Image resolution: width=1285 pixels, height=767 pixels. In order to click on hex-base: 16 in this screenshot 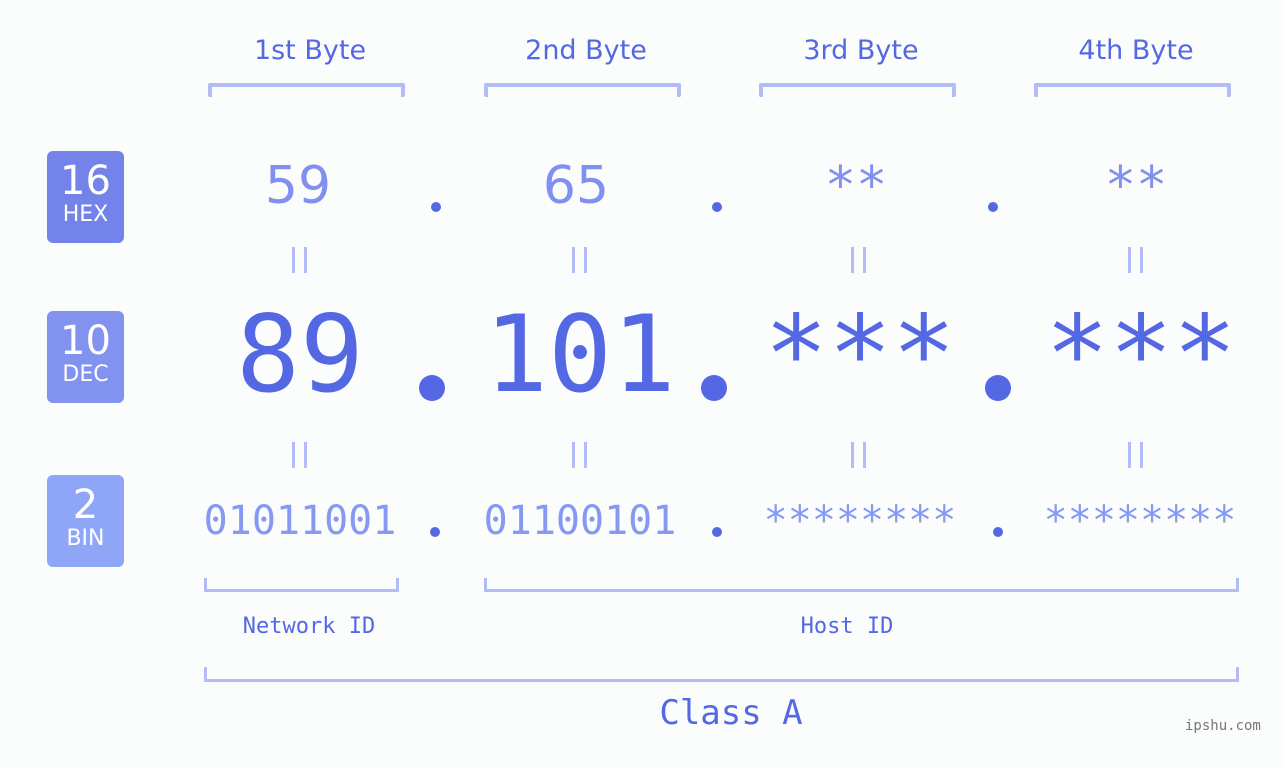, I will do `click(85, 181)`.